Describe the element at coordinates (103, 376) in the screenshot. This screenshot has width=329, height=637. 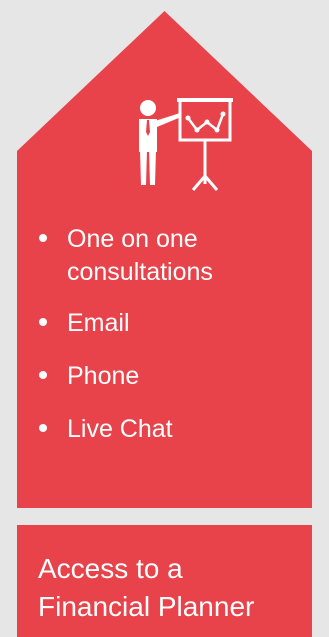
I see `list-item-label: Phone` at that location.